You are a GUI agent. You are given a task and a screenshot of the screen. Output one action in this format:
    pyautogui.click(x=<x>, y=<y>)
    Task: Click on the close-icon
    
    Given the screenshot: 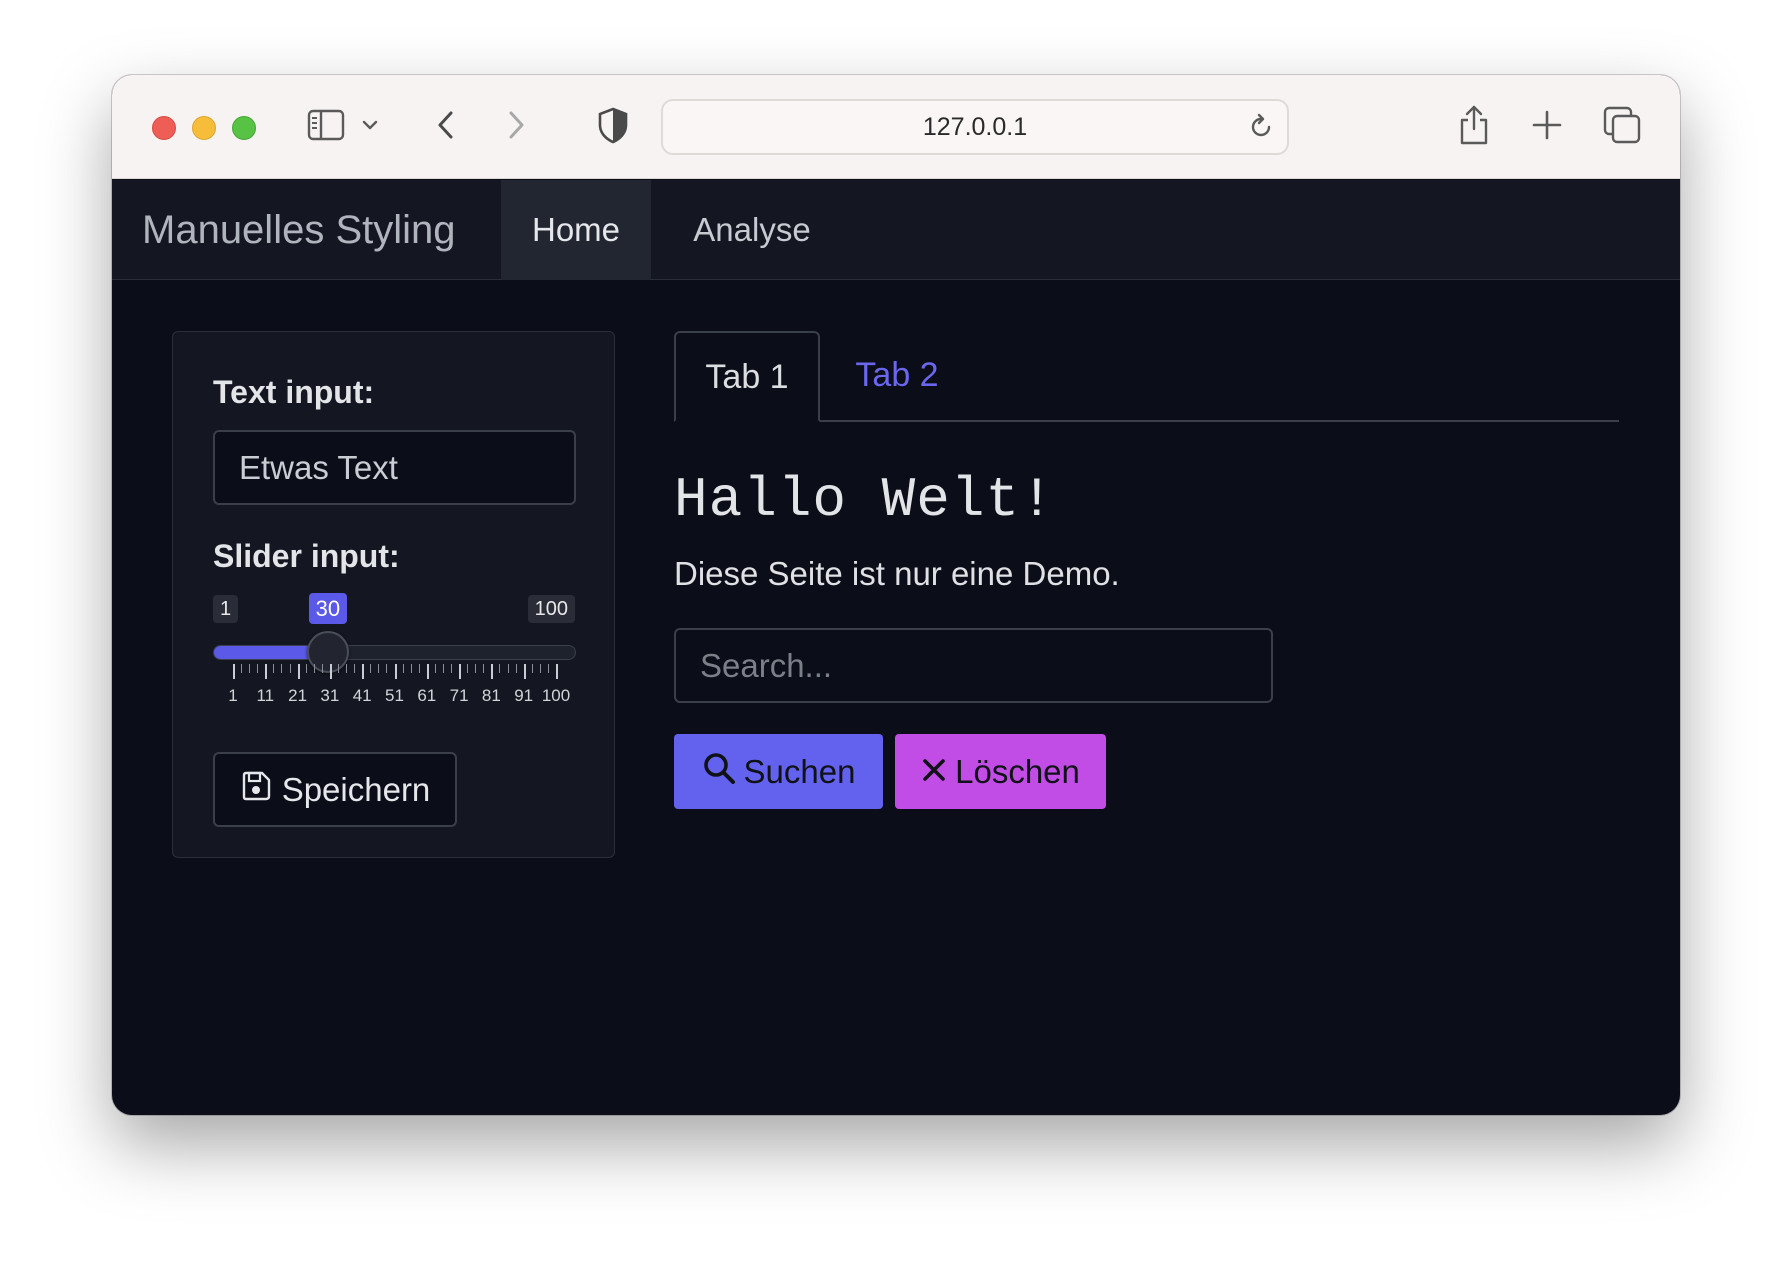 What is the action you would take?
    pyautogui.click(x=934, y=772)
    